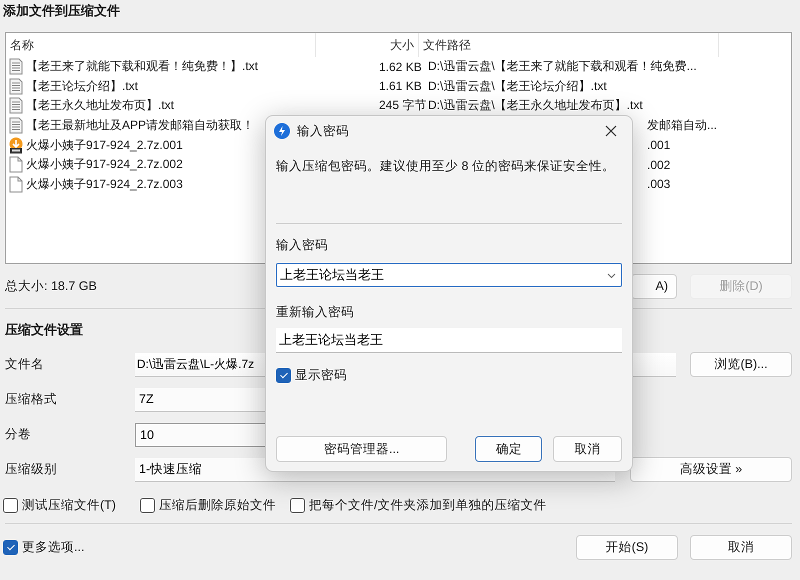 The image size is (800, 580). What do you see at coordinates (142, 67) in the screenshot?
I see `file-name: 【老王来了就能下载和观看！纯免费！】.txt` at bounding box center [142, 67].